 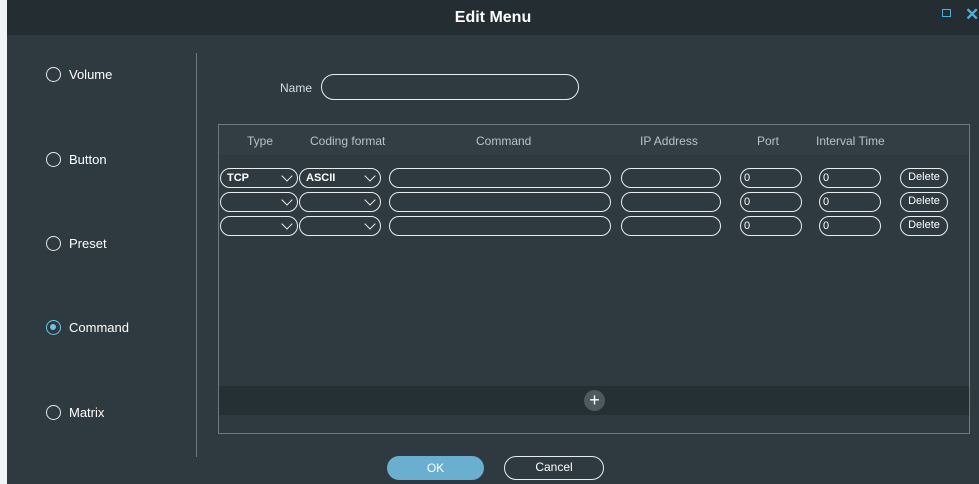 I want to click on header-interval-time: Interval Time, so click(x=850, y=141).